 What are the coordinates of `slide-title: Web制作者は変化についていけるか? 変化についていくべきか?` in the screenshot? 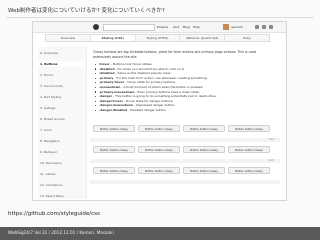 It's located at (86, 11).